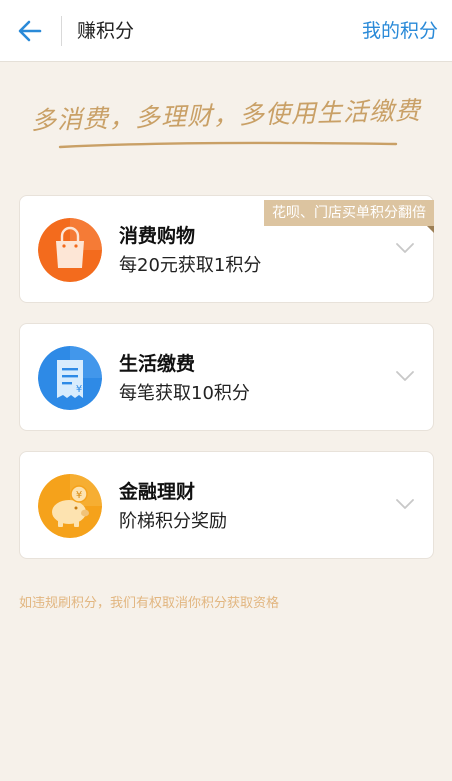 This screenshot has height=781, width=452. Describe the element at coordinates (226, 377) in the screenshot. I see `card-bill-payment: ¥ 生活缴费 每笔获取10积分` at that location.